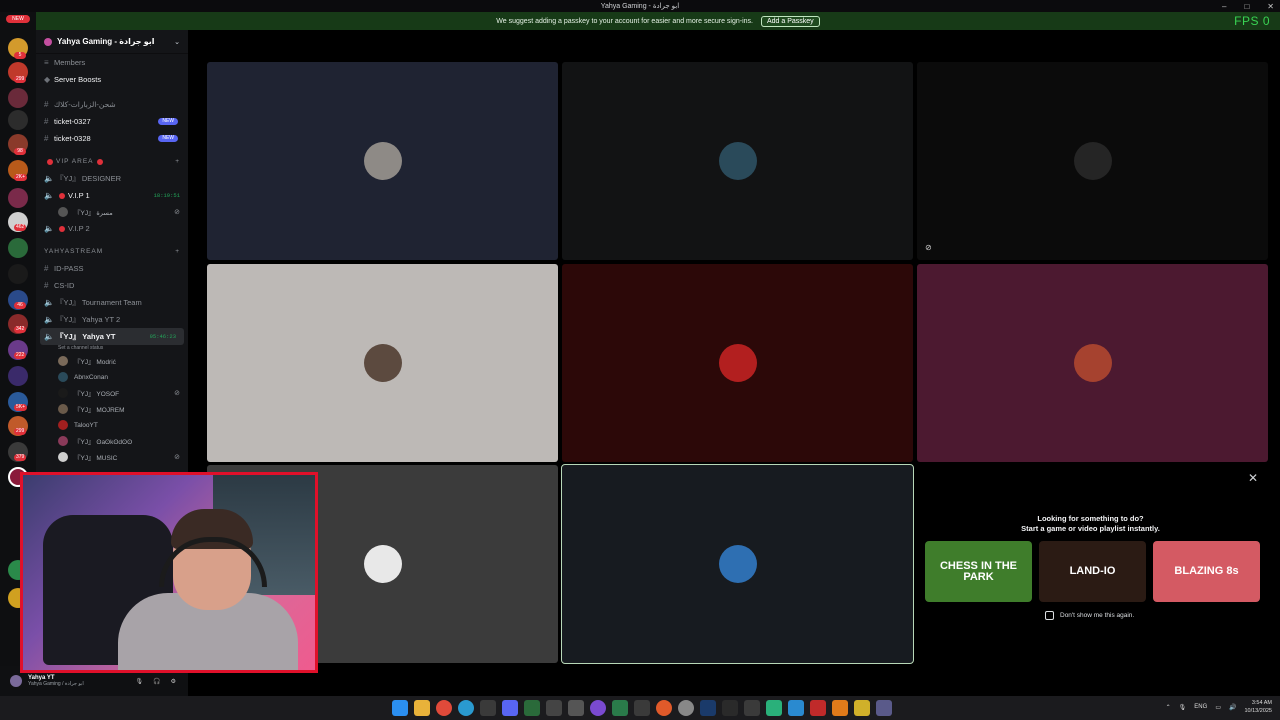 Image resolution: width=1280 pixels, height=720 pixels. I want to click on volume-icon: 🔊, so click(1232, 707).